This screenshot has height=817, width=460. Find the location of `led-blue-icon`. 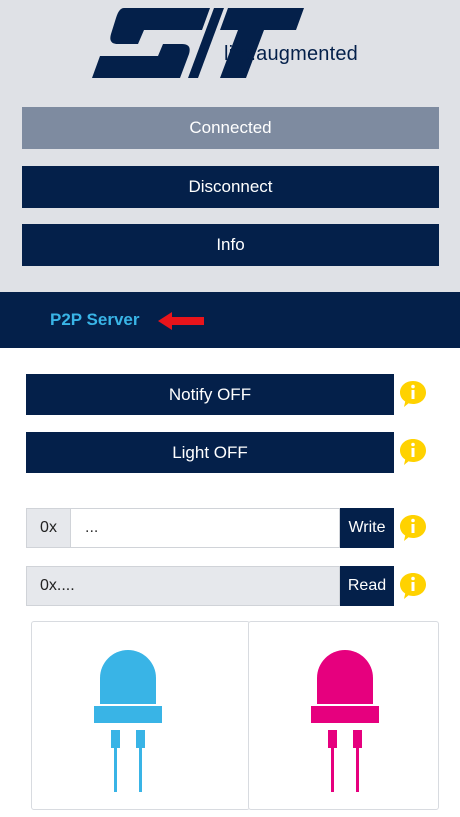

led-blue-icon is located at coordinates (128, 721).